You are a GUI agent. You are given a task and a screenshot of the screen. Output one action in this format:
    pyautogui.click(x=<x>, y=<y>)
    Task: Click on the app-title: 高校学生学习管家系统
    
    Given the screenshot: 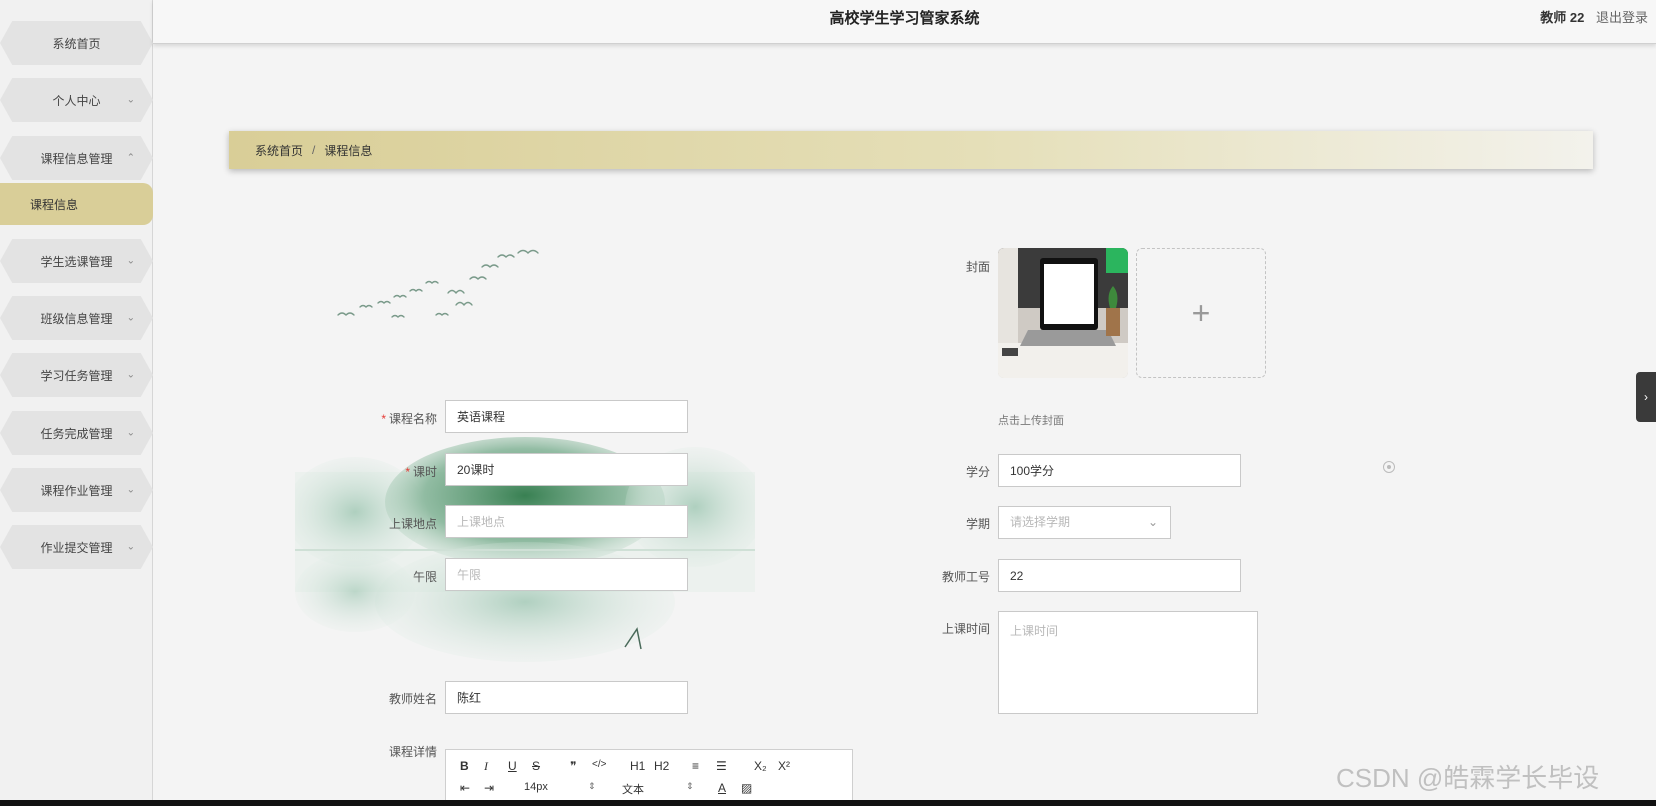 What is the action you would take?
    pyautogui.click(x=904, y=18)
    